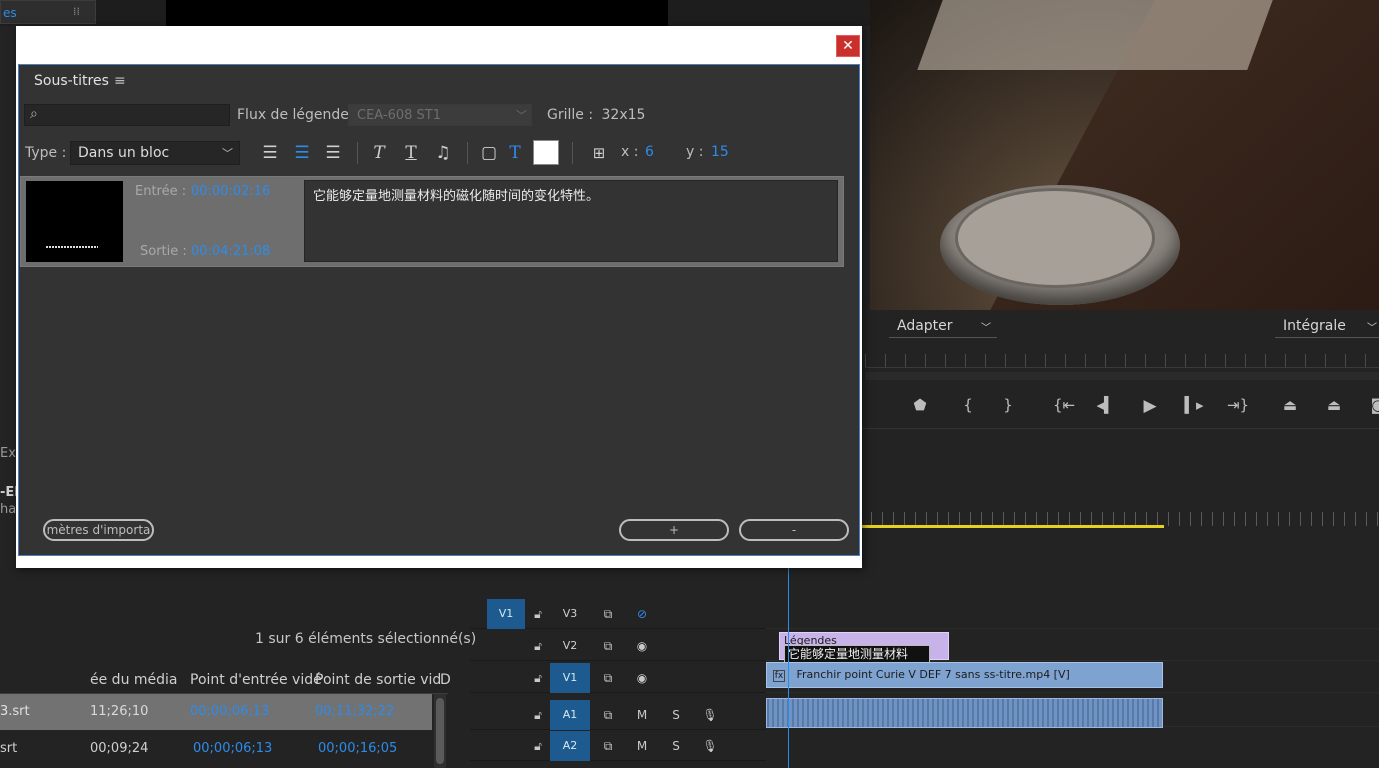 Image resolution: width=1379 pixels, height=768 pixels. Describe the element at coordinates (119, 748) in the screenshot. I see `row-media-start: 00;09;24` at that location.